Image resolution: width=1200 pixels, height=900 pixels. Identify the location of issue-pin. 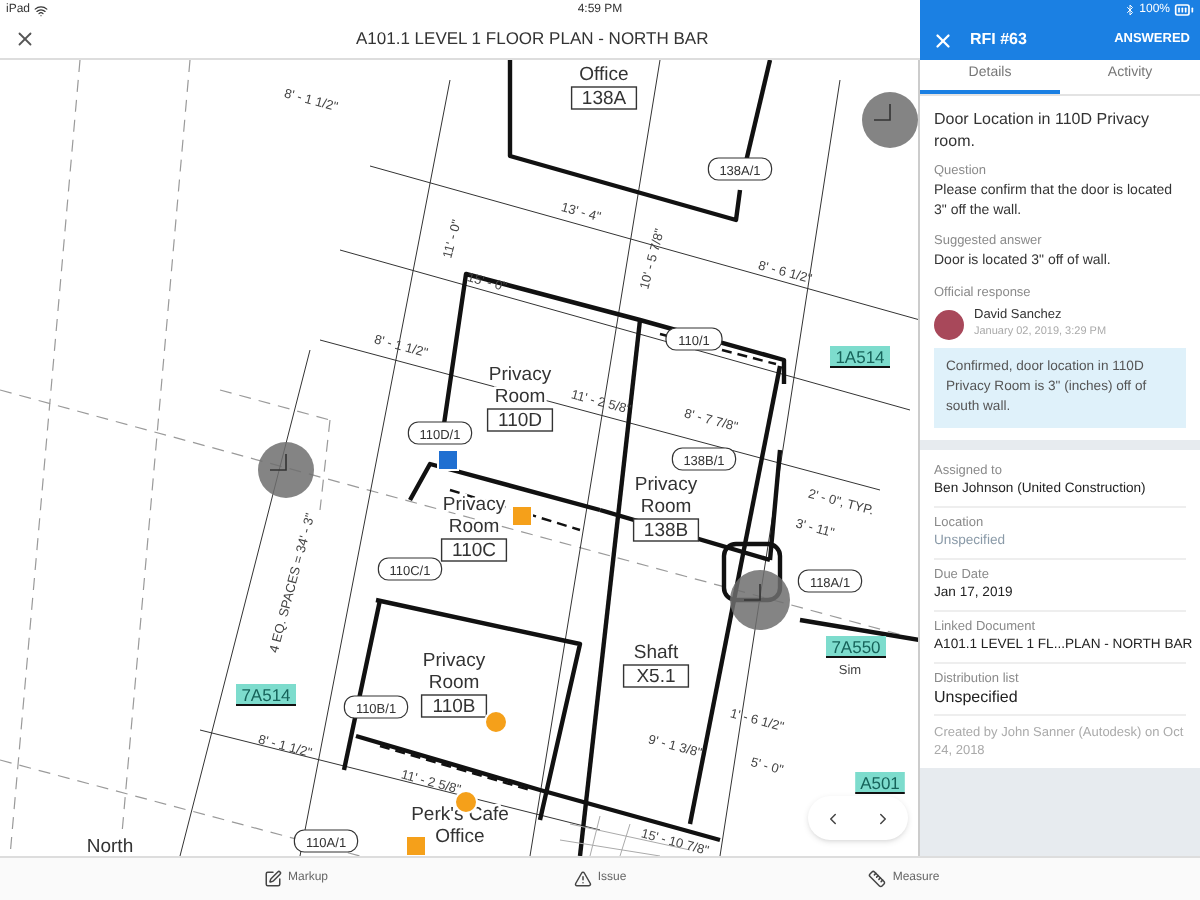
(448, 460).